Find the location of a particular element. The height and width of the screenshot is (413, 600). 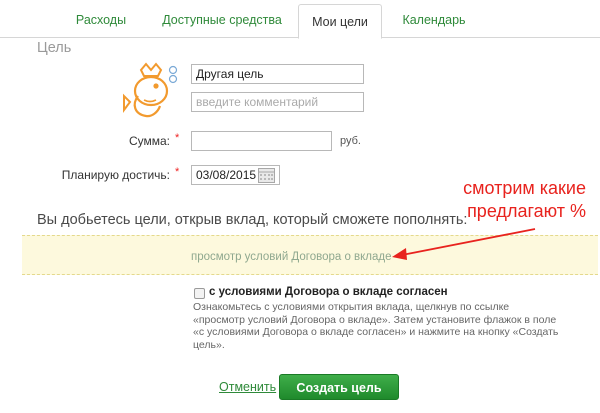

amount-input is located at coordinates (261, 141).